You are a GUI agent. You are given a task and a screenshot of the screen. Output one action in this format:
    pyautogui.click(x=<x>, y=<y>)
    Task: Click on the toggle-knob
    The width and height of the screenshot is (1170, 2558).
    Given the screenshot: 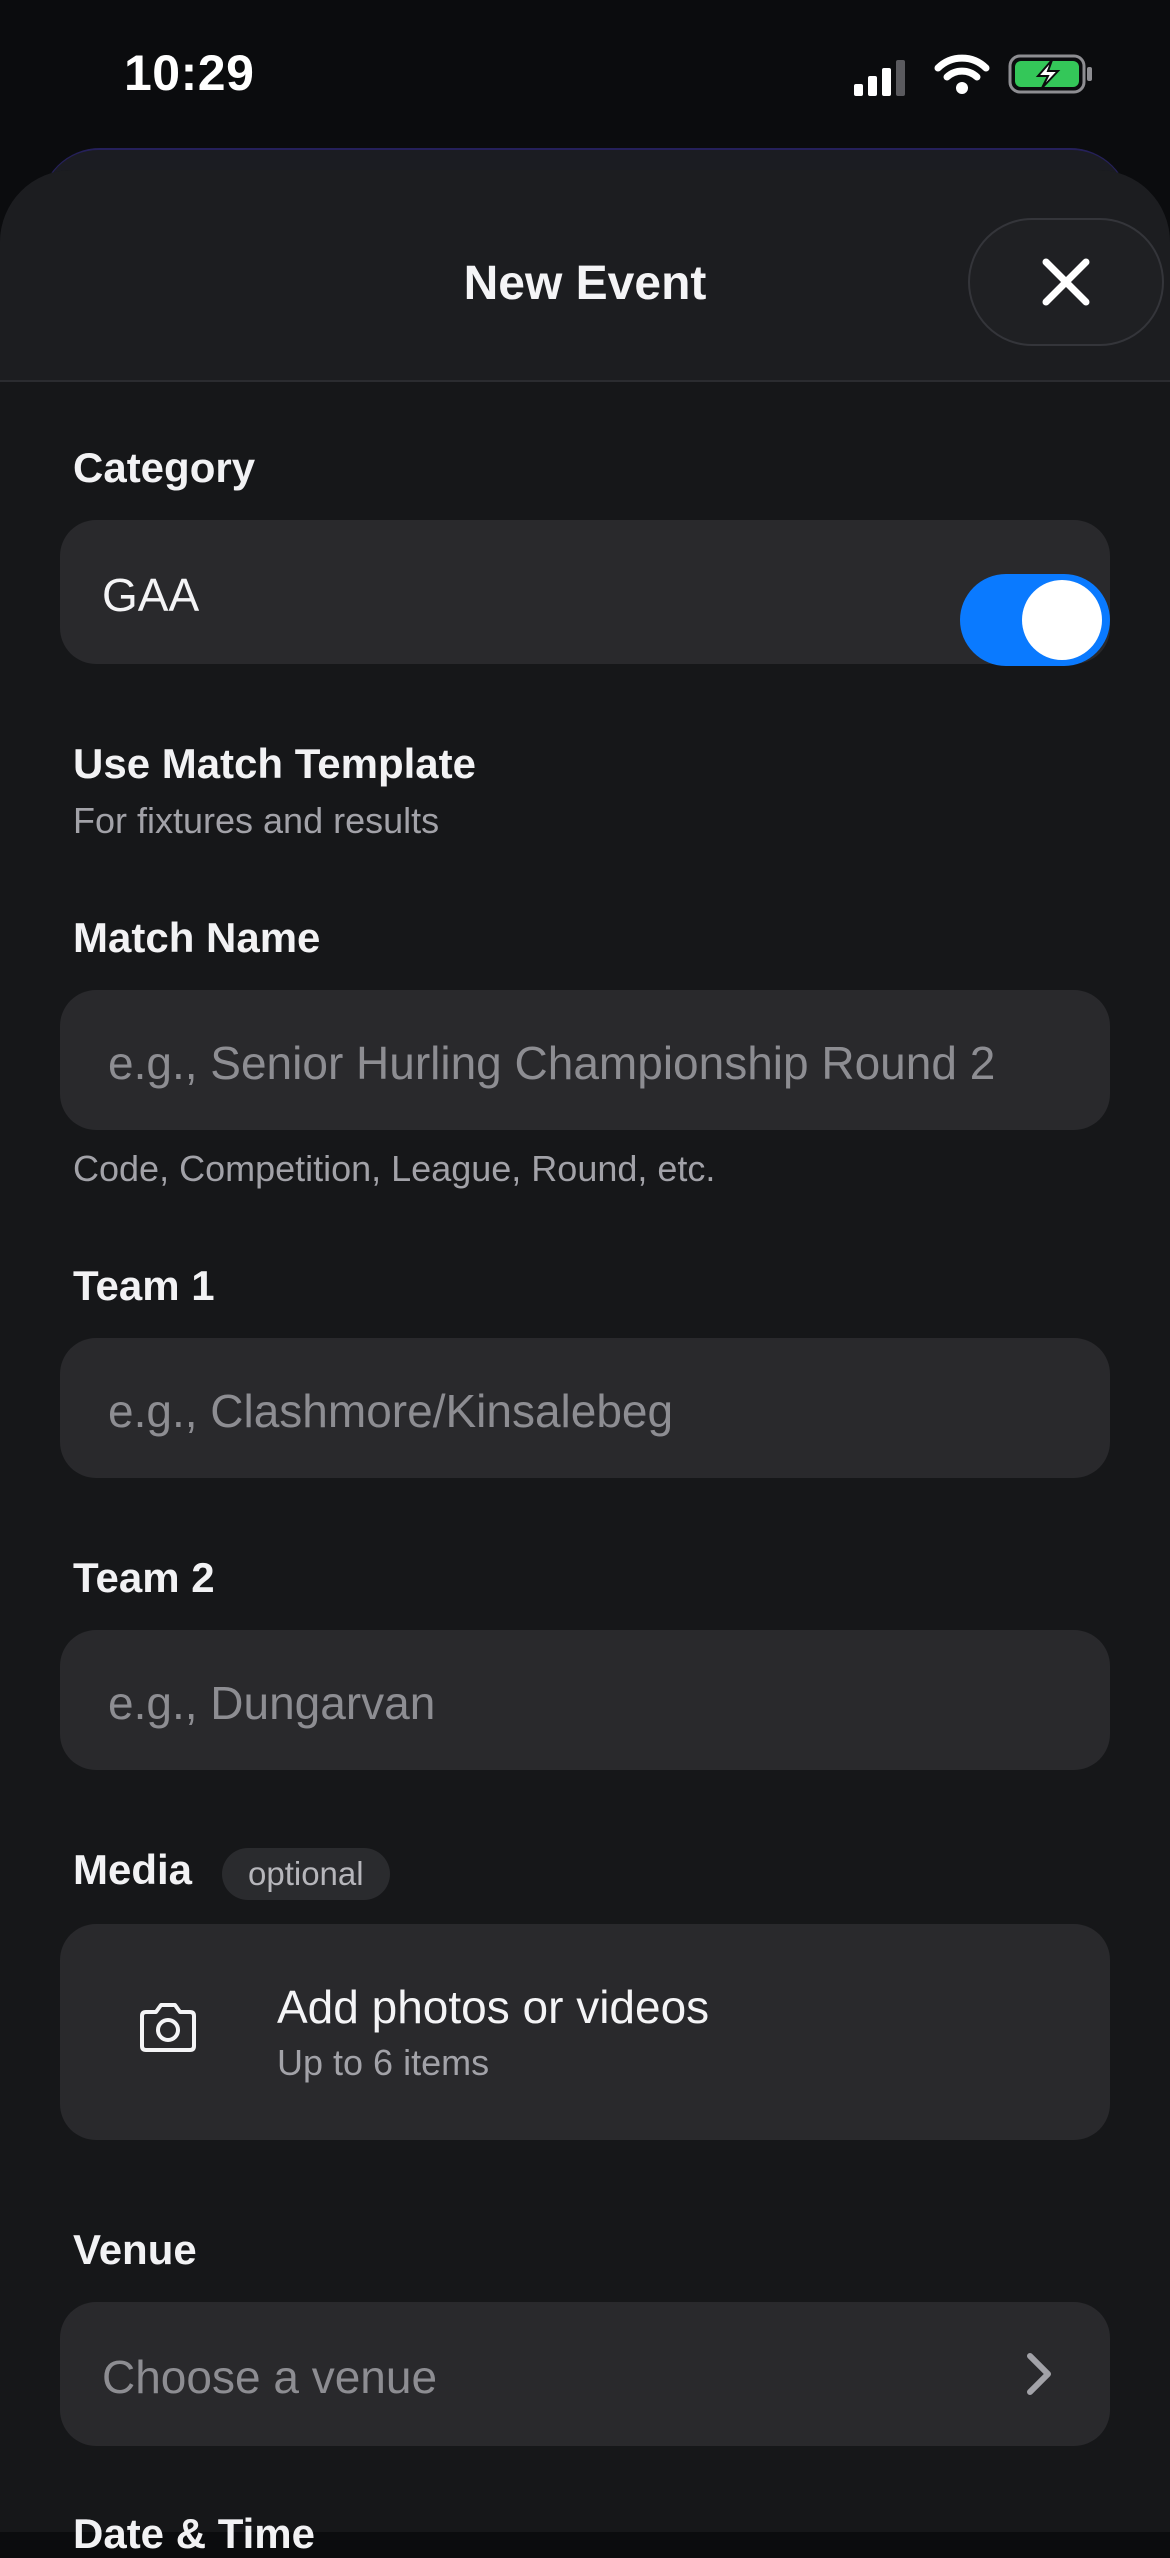 What is the action you would take?
    pyautogui.click(x=1062, y=620)
    